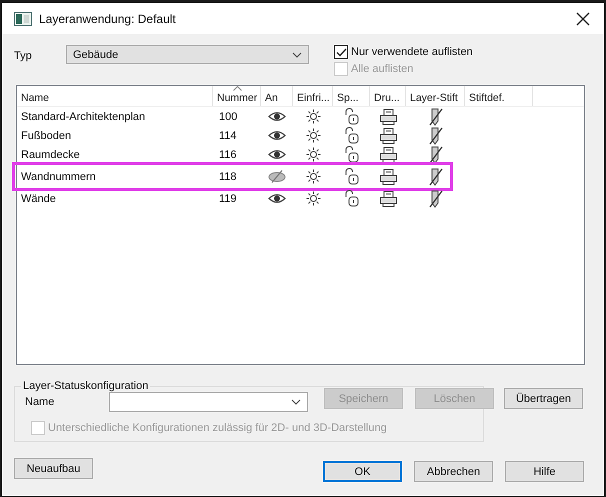 The width and height of the screenshot is (606, 497). What do you see at coordinates (108, 19) in the screenshot?
I see `window-title: Layeranwendung: Default` at bounding box center [108, 19].